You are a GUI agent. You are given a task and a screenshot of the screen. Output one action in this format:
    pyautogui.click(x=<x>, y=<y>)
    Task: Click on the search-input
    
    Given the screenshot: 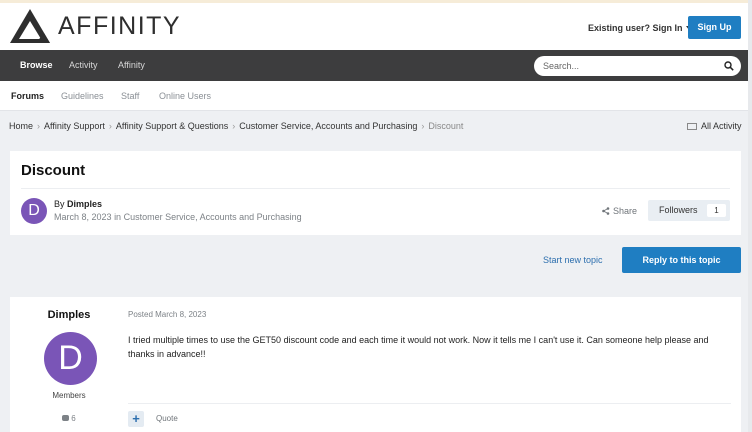 What is the action you would take?
    pyautogui.click(x=628, y=66)
    